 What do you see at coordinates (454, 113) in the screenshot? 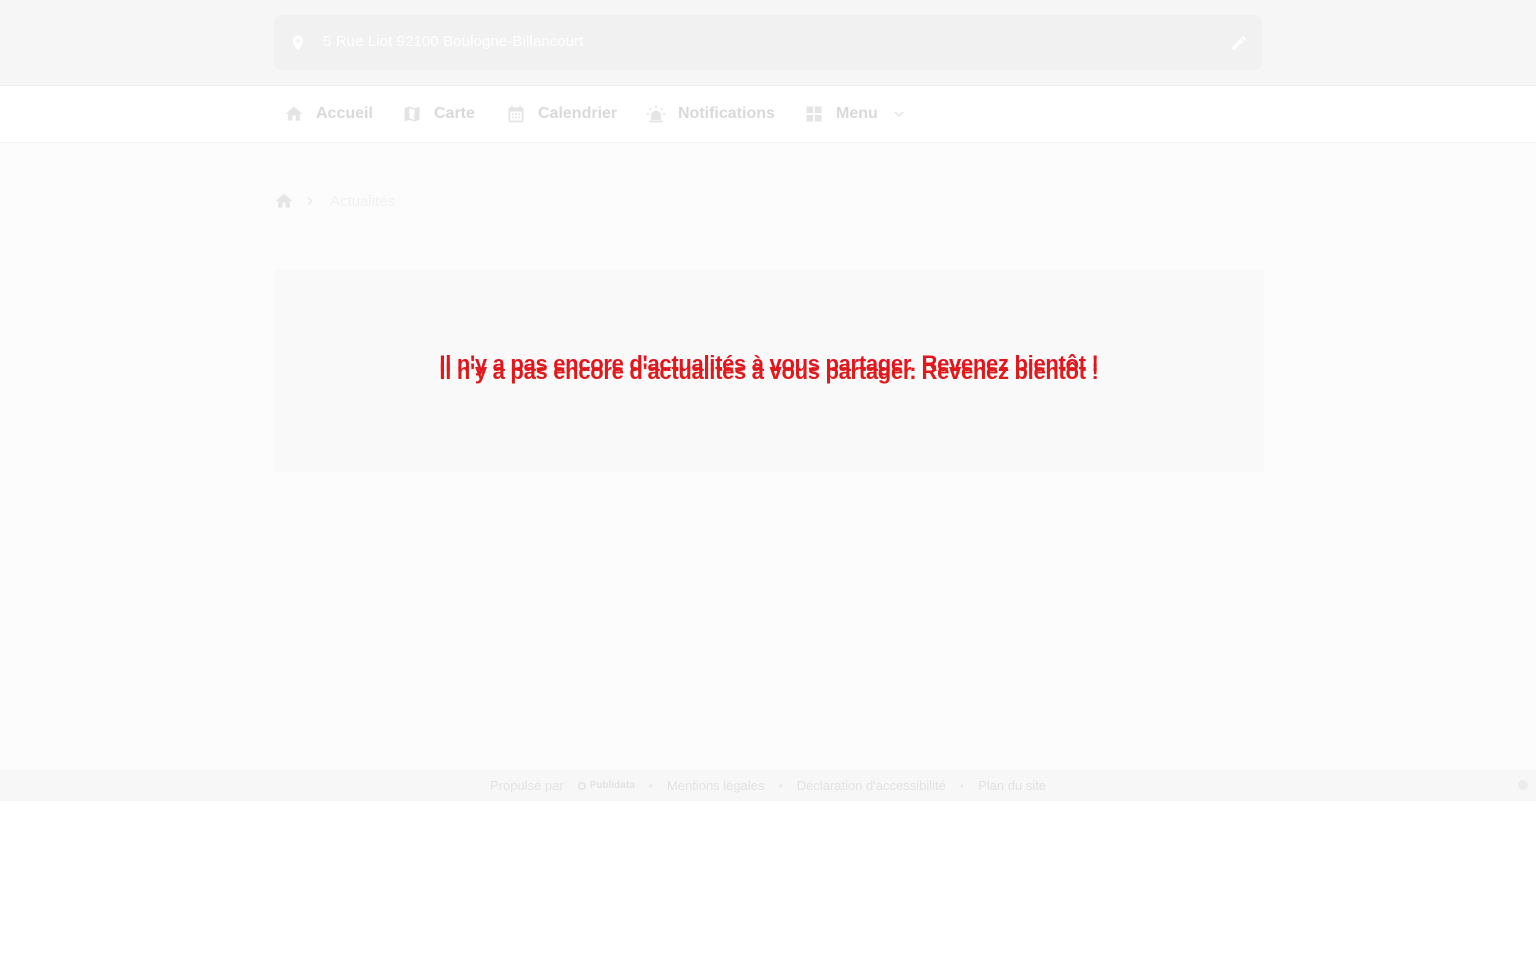
I see `nav-label: Carte` at bounding box center [454, 113].